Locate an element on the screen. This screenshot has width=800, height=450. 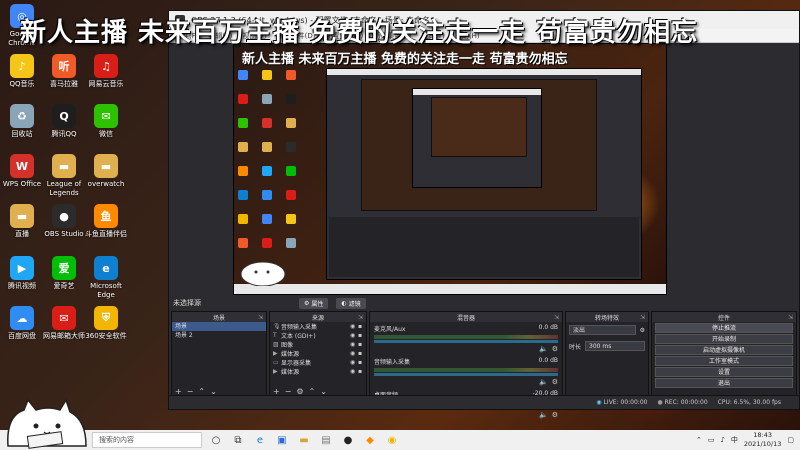
controls-title: 控件 is located at coordinates (723, 318).